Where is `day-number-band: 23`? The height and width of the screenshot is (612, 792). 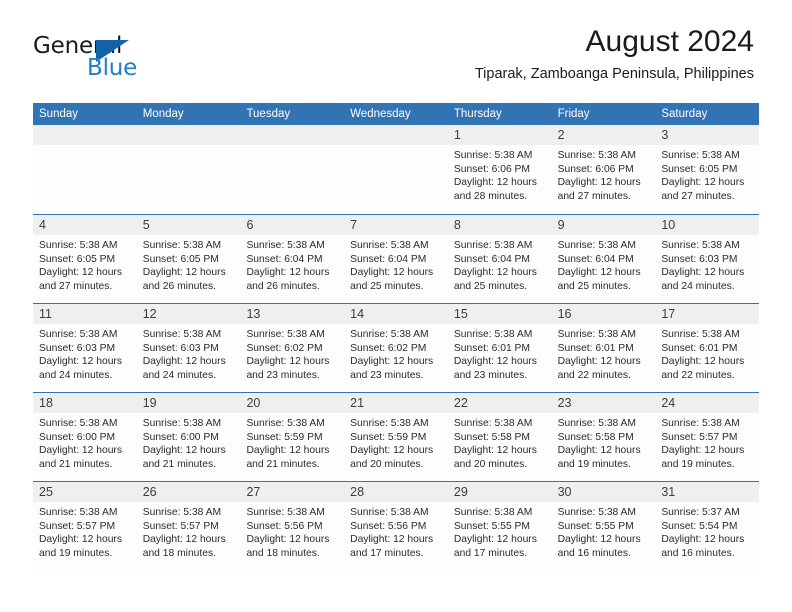
day-number-band: 23 is located at coordinates (603, 403).